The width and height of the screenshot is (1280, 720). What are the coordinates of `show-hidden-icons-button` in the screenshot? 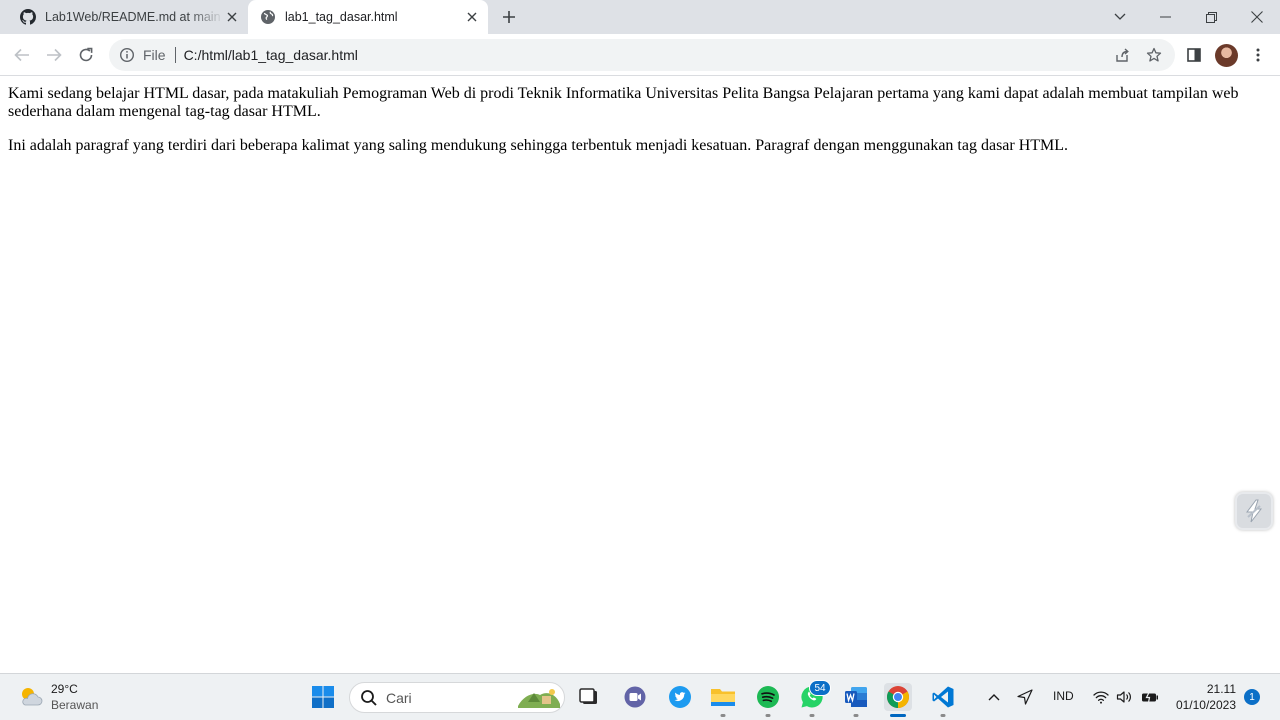 It's located at (994, 697).